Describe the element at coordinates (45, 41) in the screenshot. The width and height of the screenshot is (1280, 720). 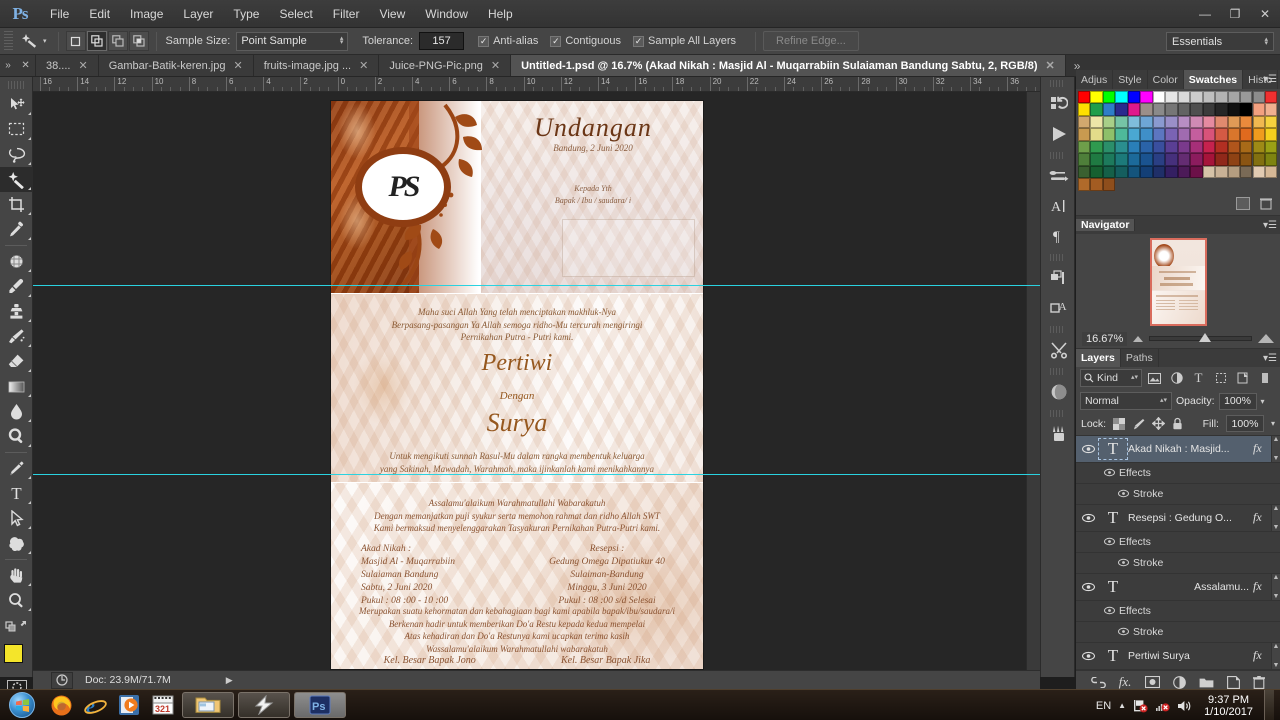
I see `tool-preset-arrow-icon: ▾` at that location.